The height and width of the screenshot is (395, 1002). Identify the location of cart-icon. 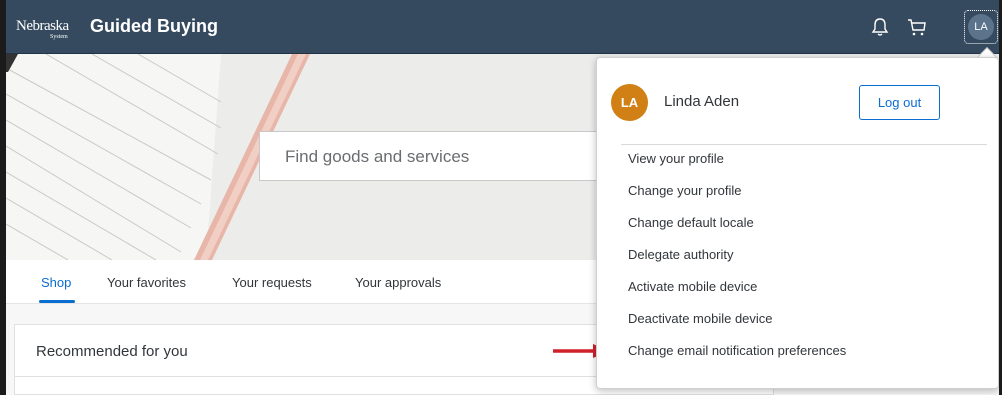
(917, 27).